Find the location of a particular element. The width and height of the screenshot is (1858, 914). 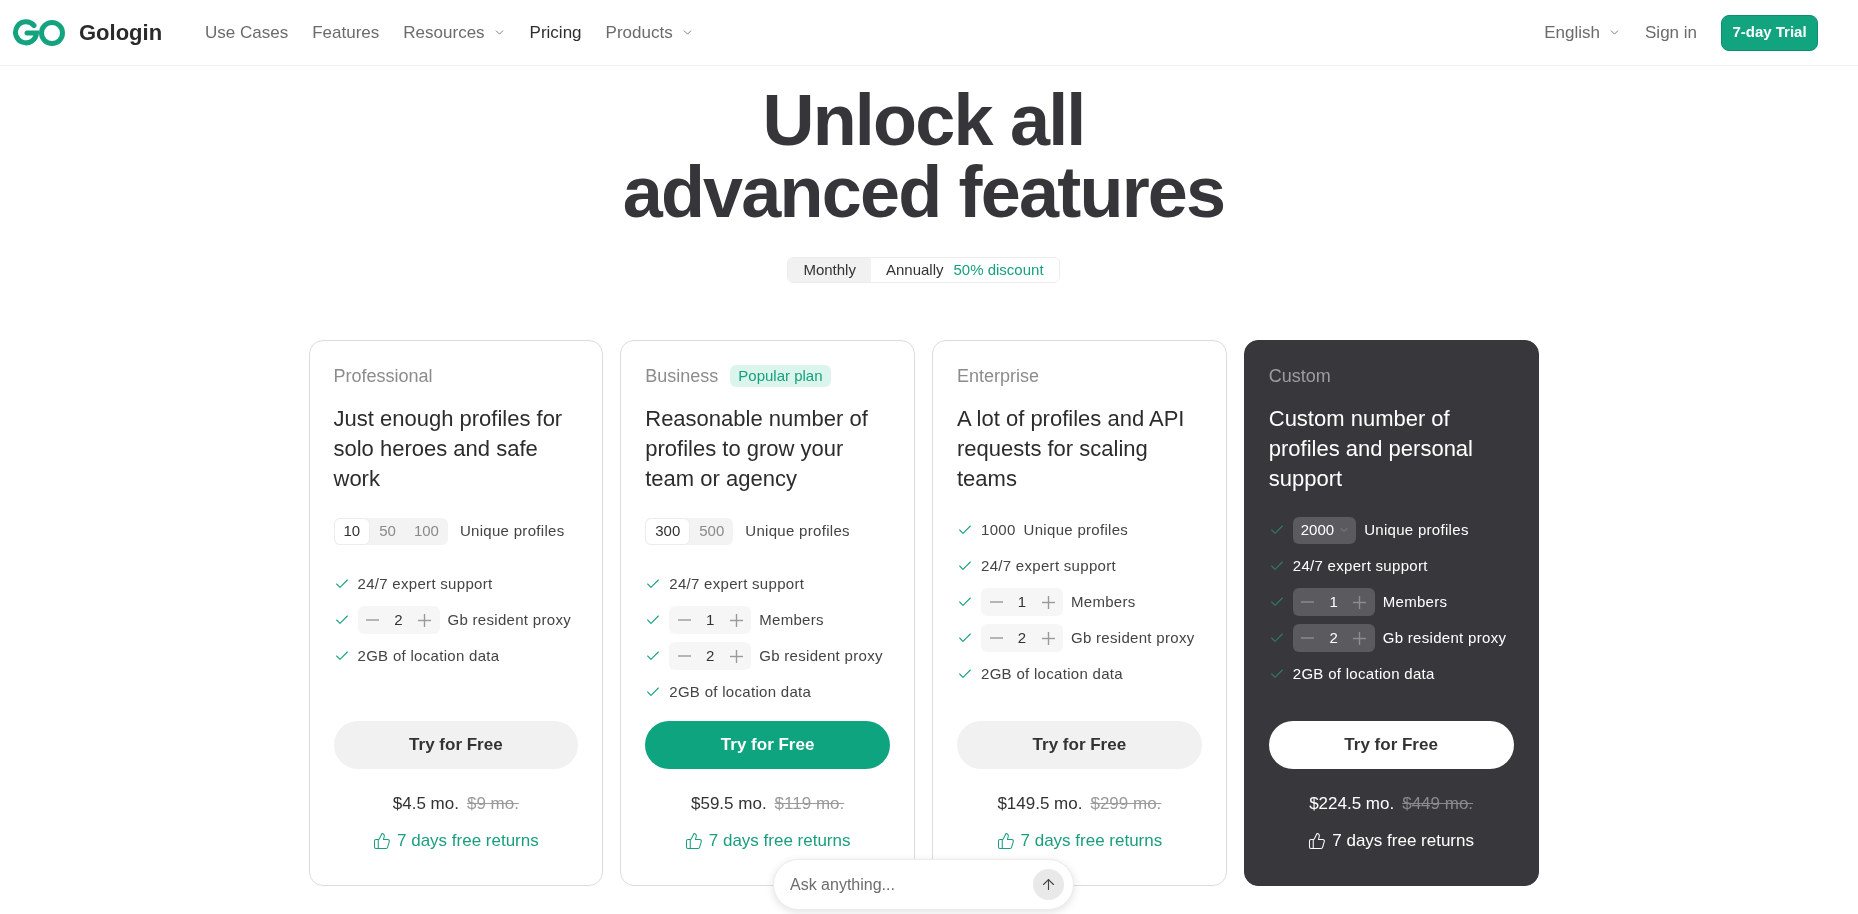

old-price: $119 mo. is located at coordinates (809, 804).